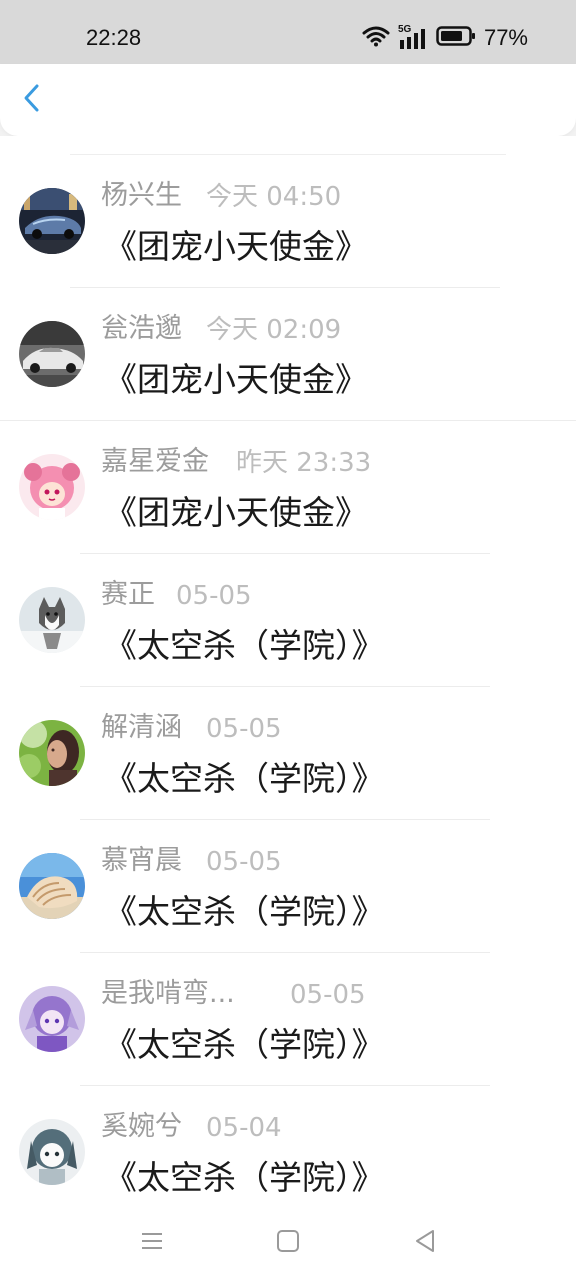  What do you see at coordinates (288, 100) in the screenshot?
I see `title-bar` at bounding box center [288, 100].